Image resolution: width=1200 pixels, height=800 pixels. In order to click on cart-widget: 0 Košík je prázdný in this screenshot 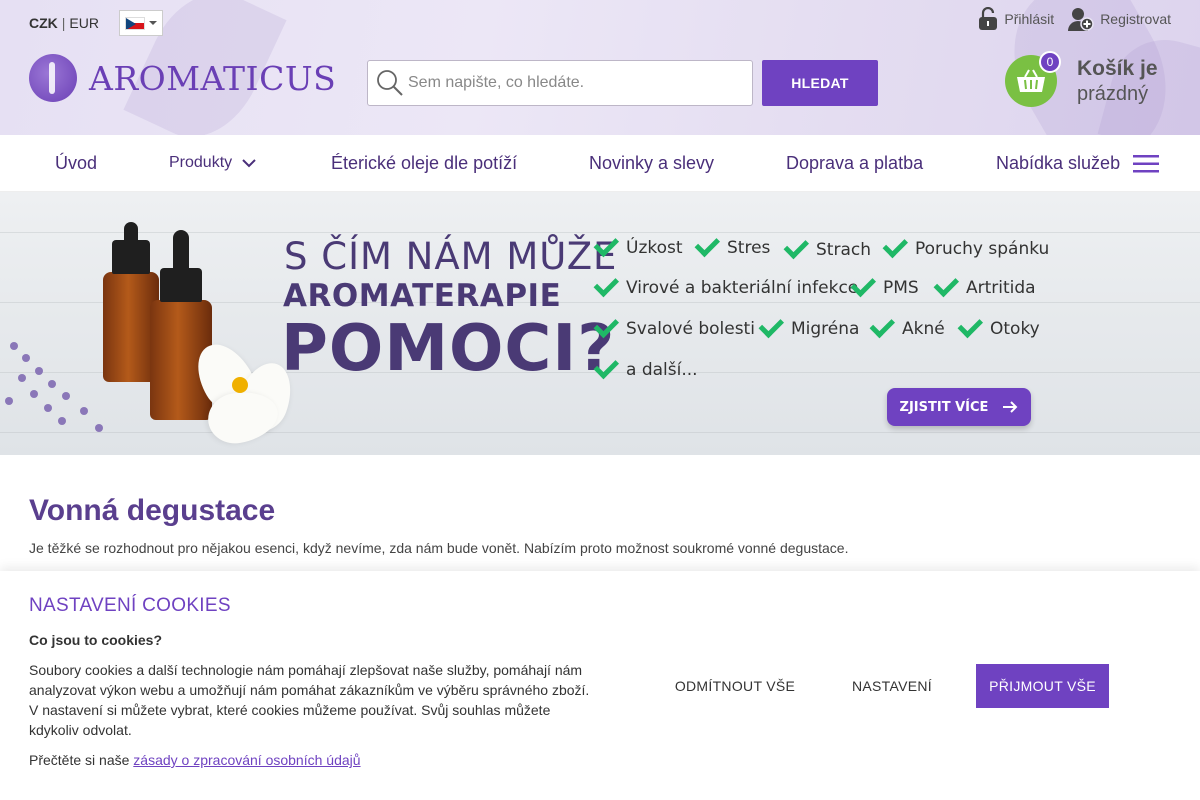, I will do `click(1081, 79)`.